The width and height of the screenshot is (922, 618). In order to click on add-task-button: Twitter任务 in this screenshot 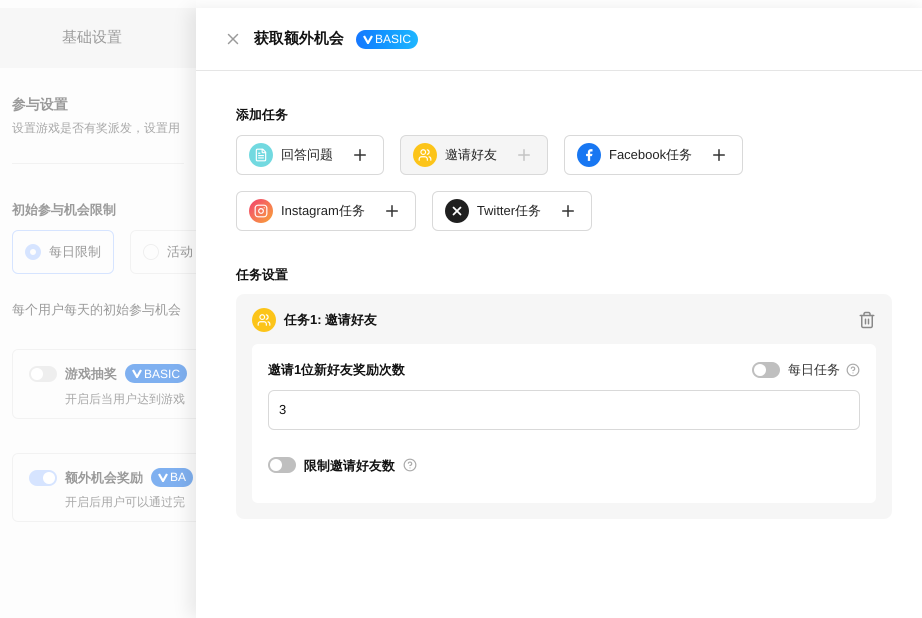, I will do `click(512, 210)`.